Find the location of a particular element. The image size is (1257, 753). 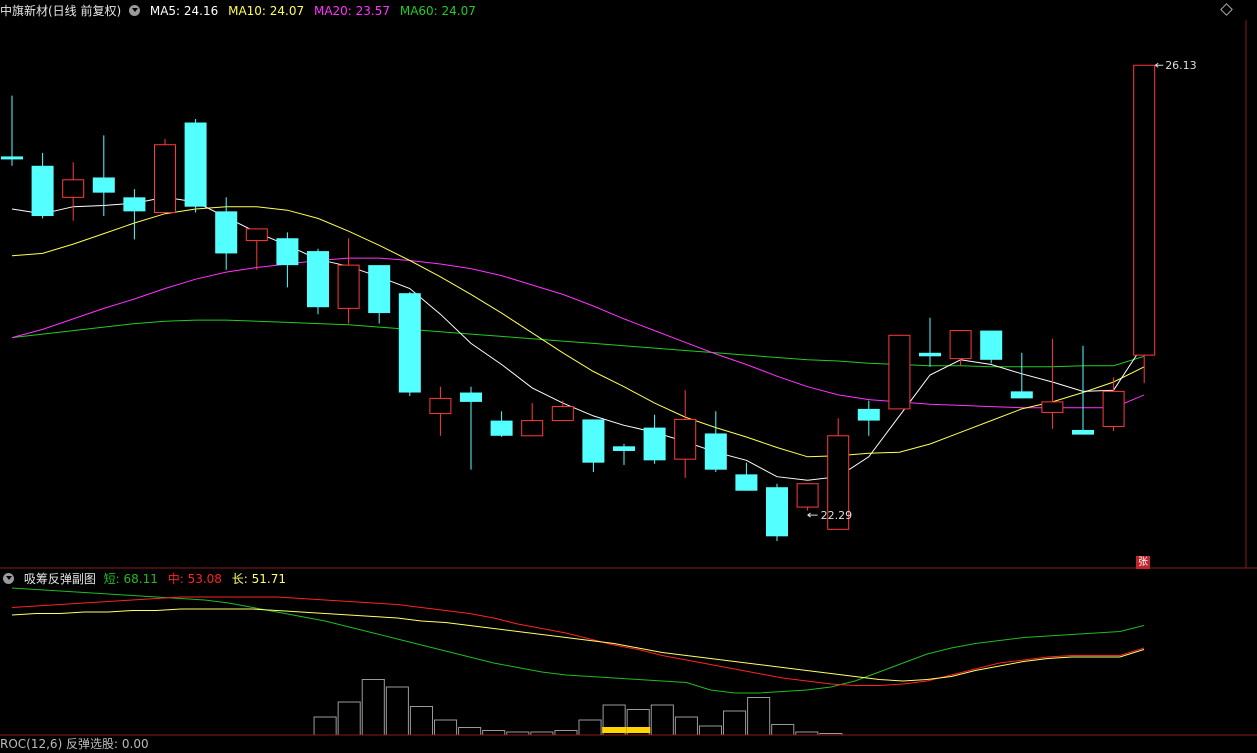

ma60-legend: MA60: 24.07 is located at coordinates (437, 11).